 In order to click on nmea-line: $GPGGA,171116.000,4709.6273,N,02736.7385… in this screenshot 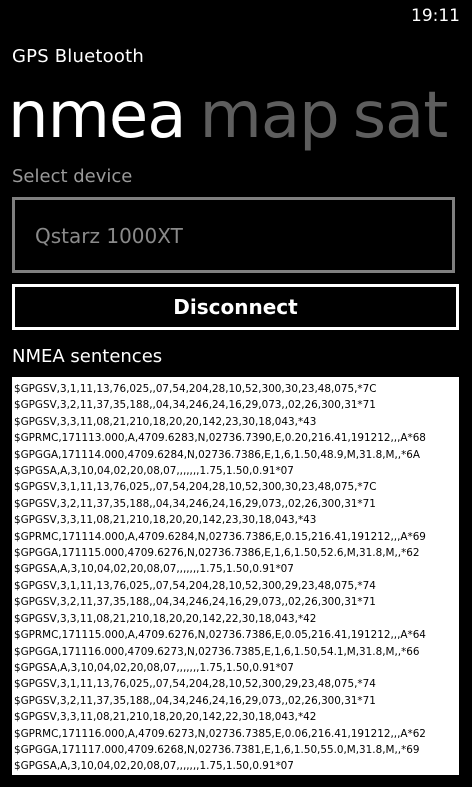, I will do `click(217, 651)`.